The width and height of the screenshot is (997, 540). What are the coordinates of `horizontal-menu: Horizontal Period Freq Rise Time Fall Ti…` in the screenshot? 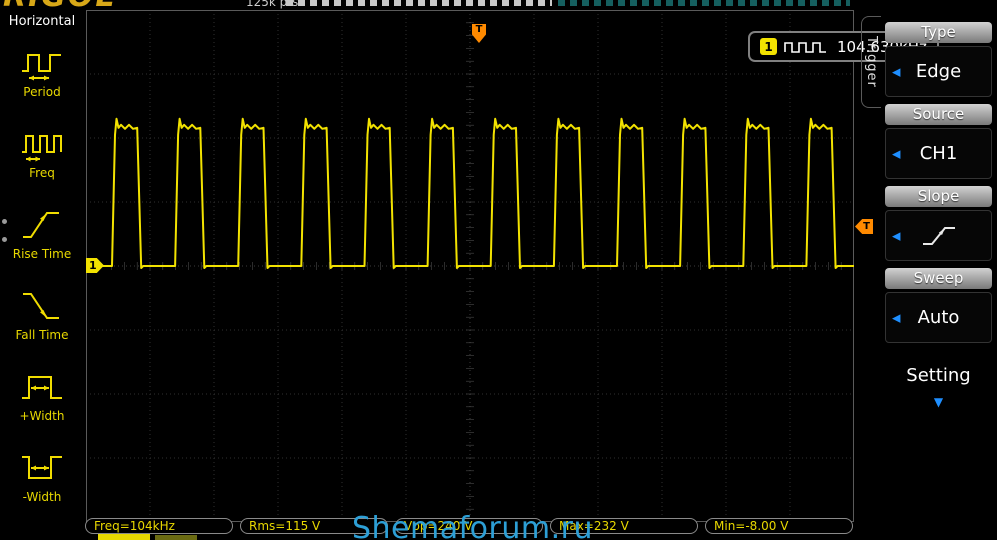 It's located at (42, 271).